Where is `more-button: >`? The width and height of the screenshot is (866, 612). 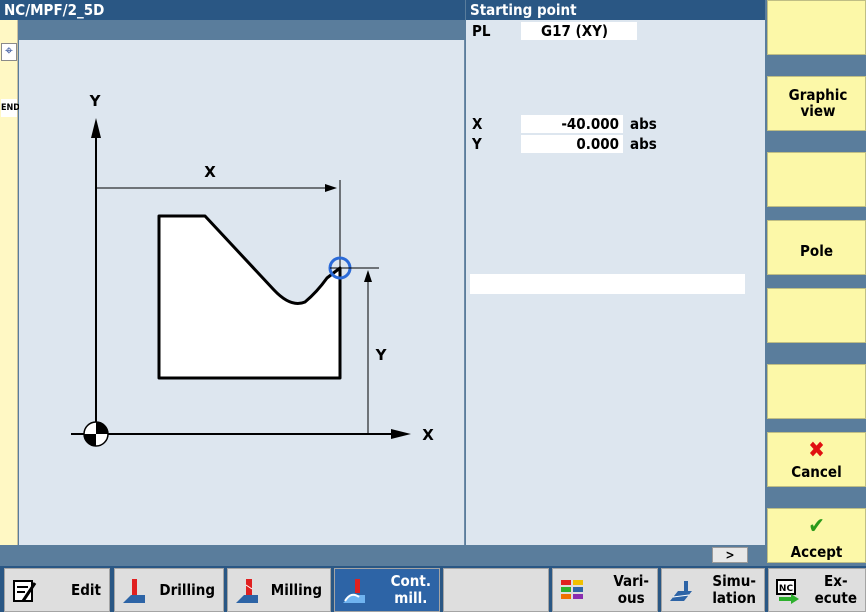
more-button: > is located at coordinates (730, 555).